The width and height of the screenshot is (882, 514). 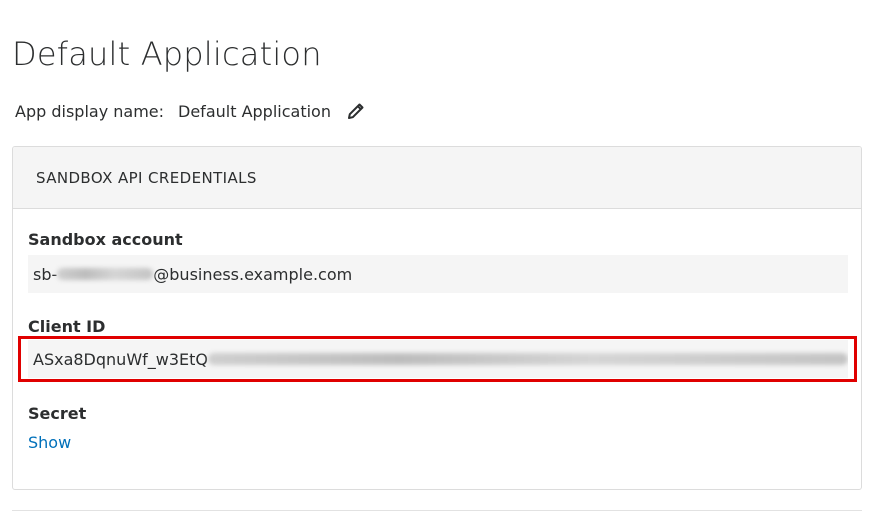 What do you see at coordinates (121, 359) in the screenshot?
I see `client-id-visible: ASxa8DqnuWf_w3EtQ` at bounding box center [121, 359].